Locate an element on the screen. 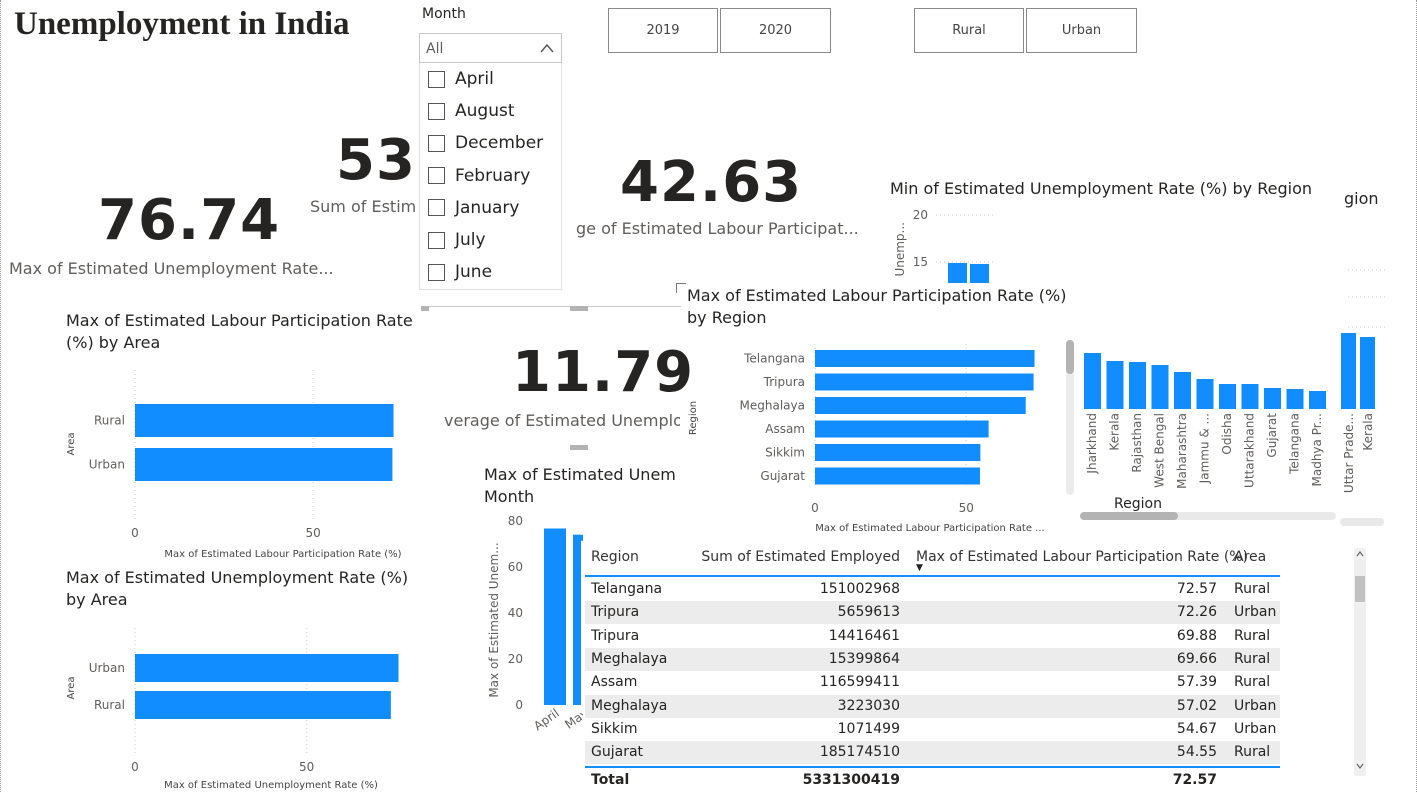 This screenshot has height=792, width=1417. table-vertical-scrollbar is located at coordinates (1360, 662).